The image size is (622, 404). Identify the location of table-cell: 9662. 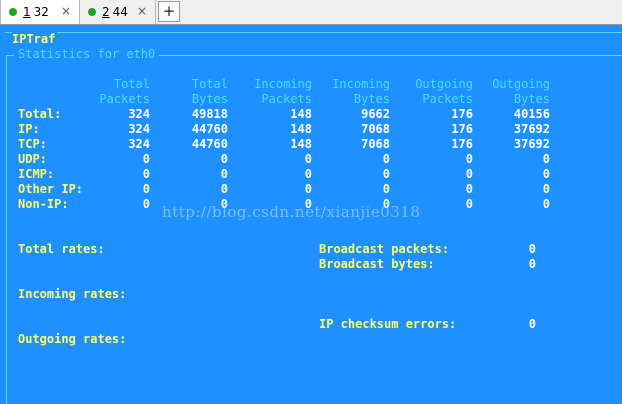
(375, 114).